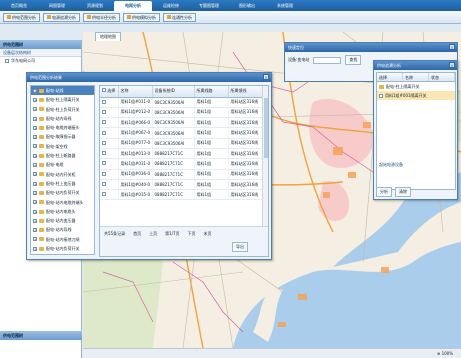 The height and width of the screenshot is (358, 461). I want to click on tree-item: + 配电-站内开关柜, so click(62, 174).